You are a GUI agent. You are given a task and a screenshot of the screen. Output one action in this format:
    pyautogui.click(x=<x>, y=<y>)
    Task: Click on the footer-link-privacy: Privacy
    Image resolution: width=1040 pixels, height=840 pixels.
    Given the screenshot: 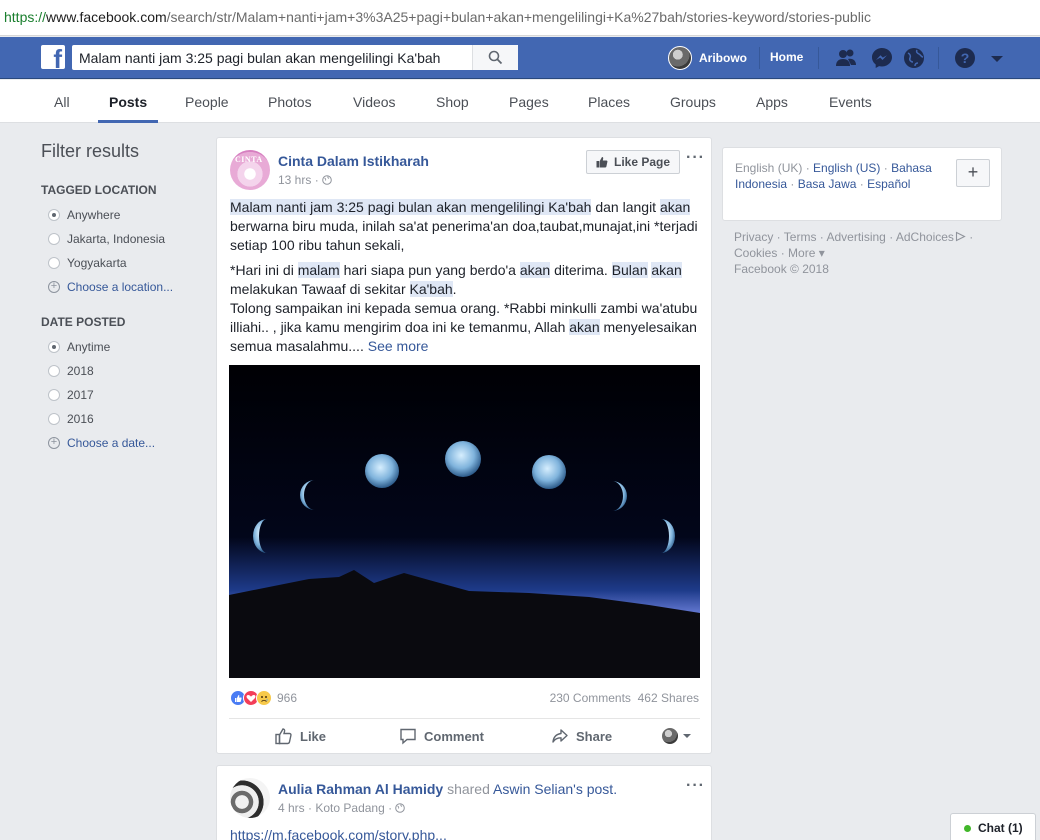 What is the action you would take?
    pyautogui.click(x=753, y=237)
    